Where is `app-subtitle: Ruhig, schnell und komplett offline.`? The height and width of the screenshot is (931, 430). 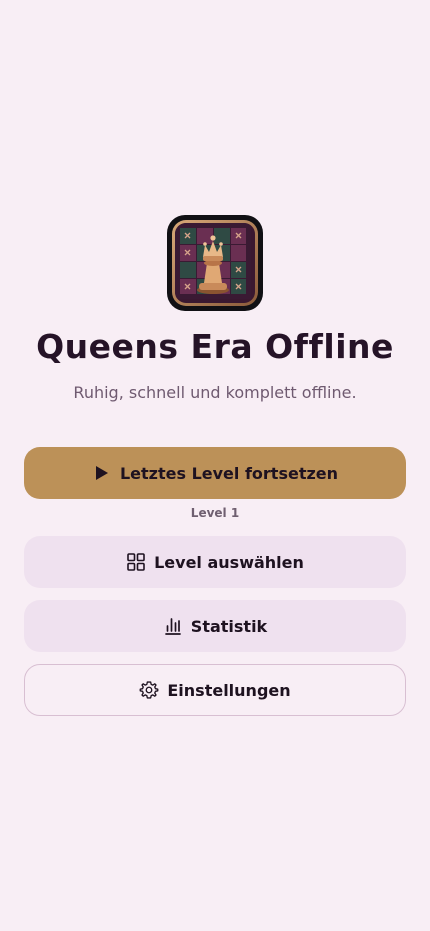 app-subtitle: Ruhig, schnell und komplett offline. is located at coordinates (215, 392).